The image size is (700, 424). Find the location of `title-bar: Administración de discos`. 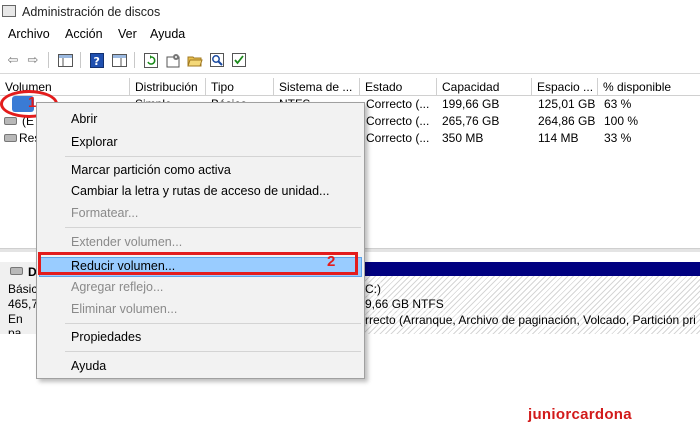

title-bar: Administración de discos is located at coordinates (350, 12).